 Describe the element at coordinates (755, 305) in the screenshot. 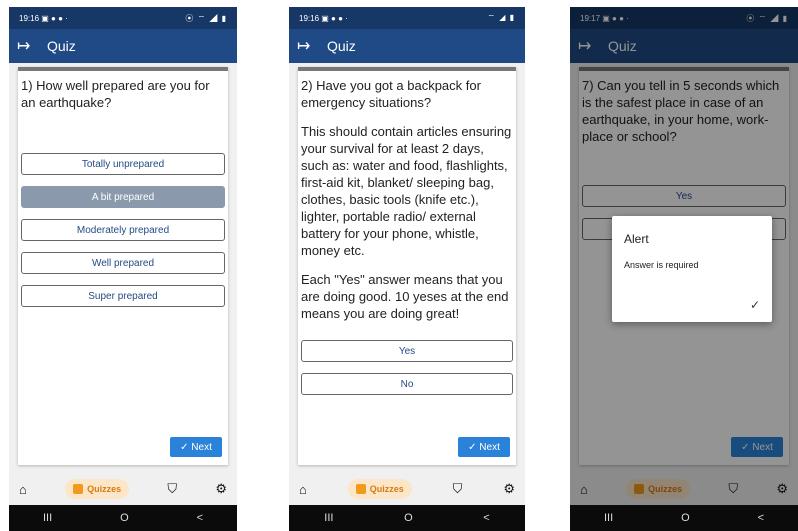

I see `alert-ok-button: ✓` at that location.